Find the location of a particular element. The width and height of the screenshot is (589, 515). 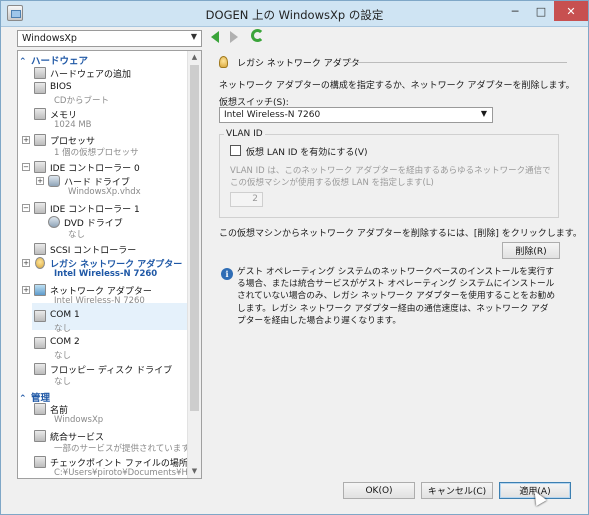

remove-button: 削除(R) is located at coordinates (531, 250).